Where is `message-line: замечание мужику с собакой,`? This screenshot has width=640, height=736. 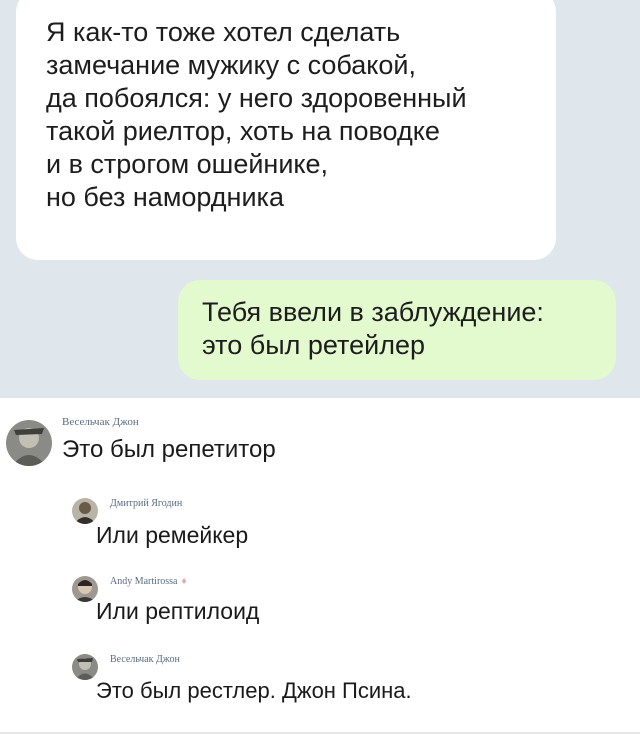
message-line: замечание мужику с собакой, is located at coordinates (231, 65).